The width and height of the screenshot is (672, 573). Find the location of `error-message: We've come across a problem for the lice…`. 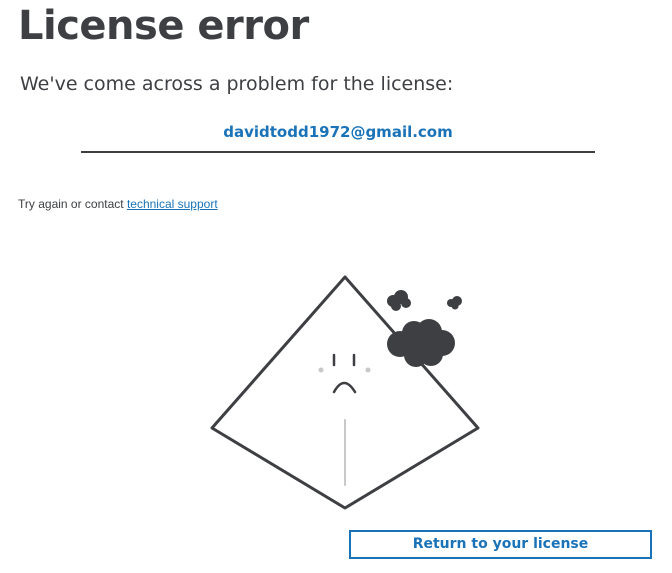

error-message: We've come across a problem for the lice… is located at coordinates (237, 84).